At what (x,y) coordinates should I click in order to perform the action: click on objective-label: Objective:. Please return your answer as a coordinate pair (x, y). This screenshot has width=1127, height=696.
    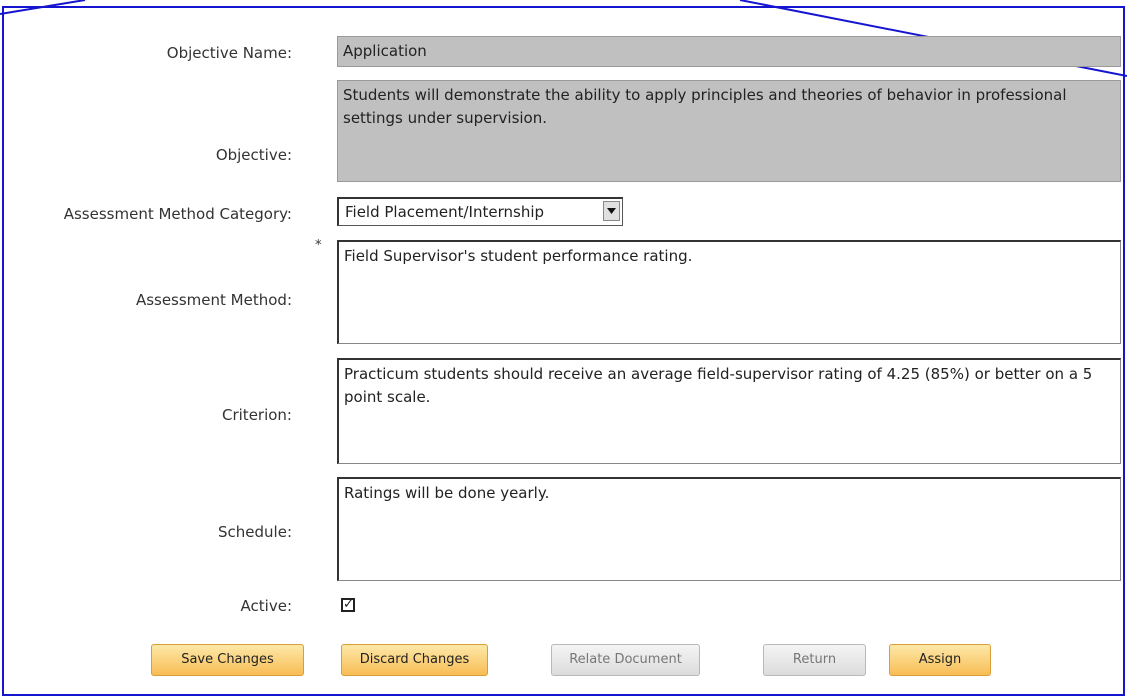
    Looking at the image, I should click on (253, 155).